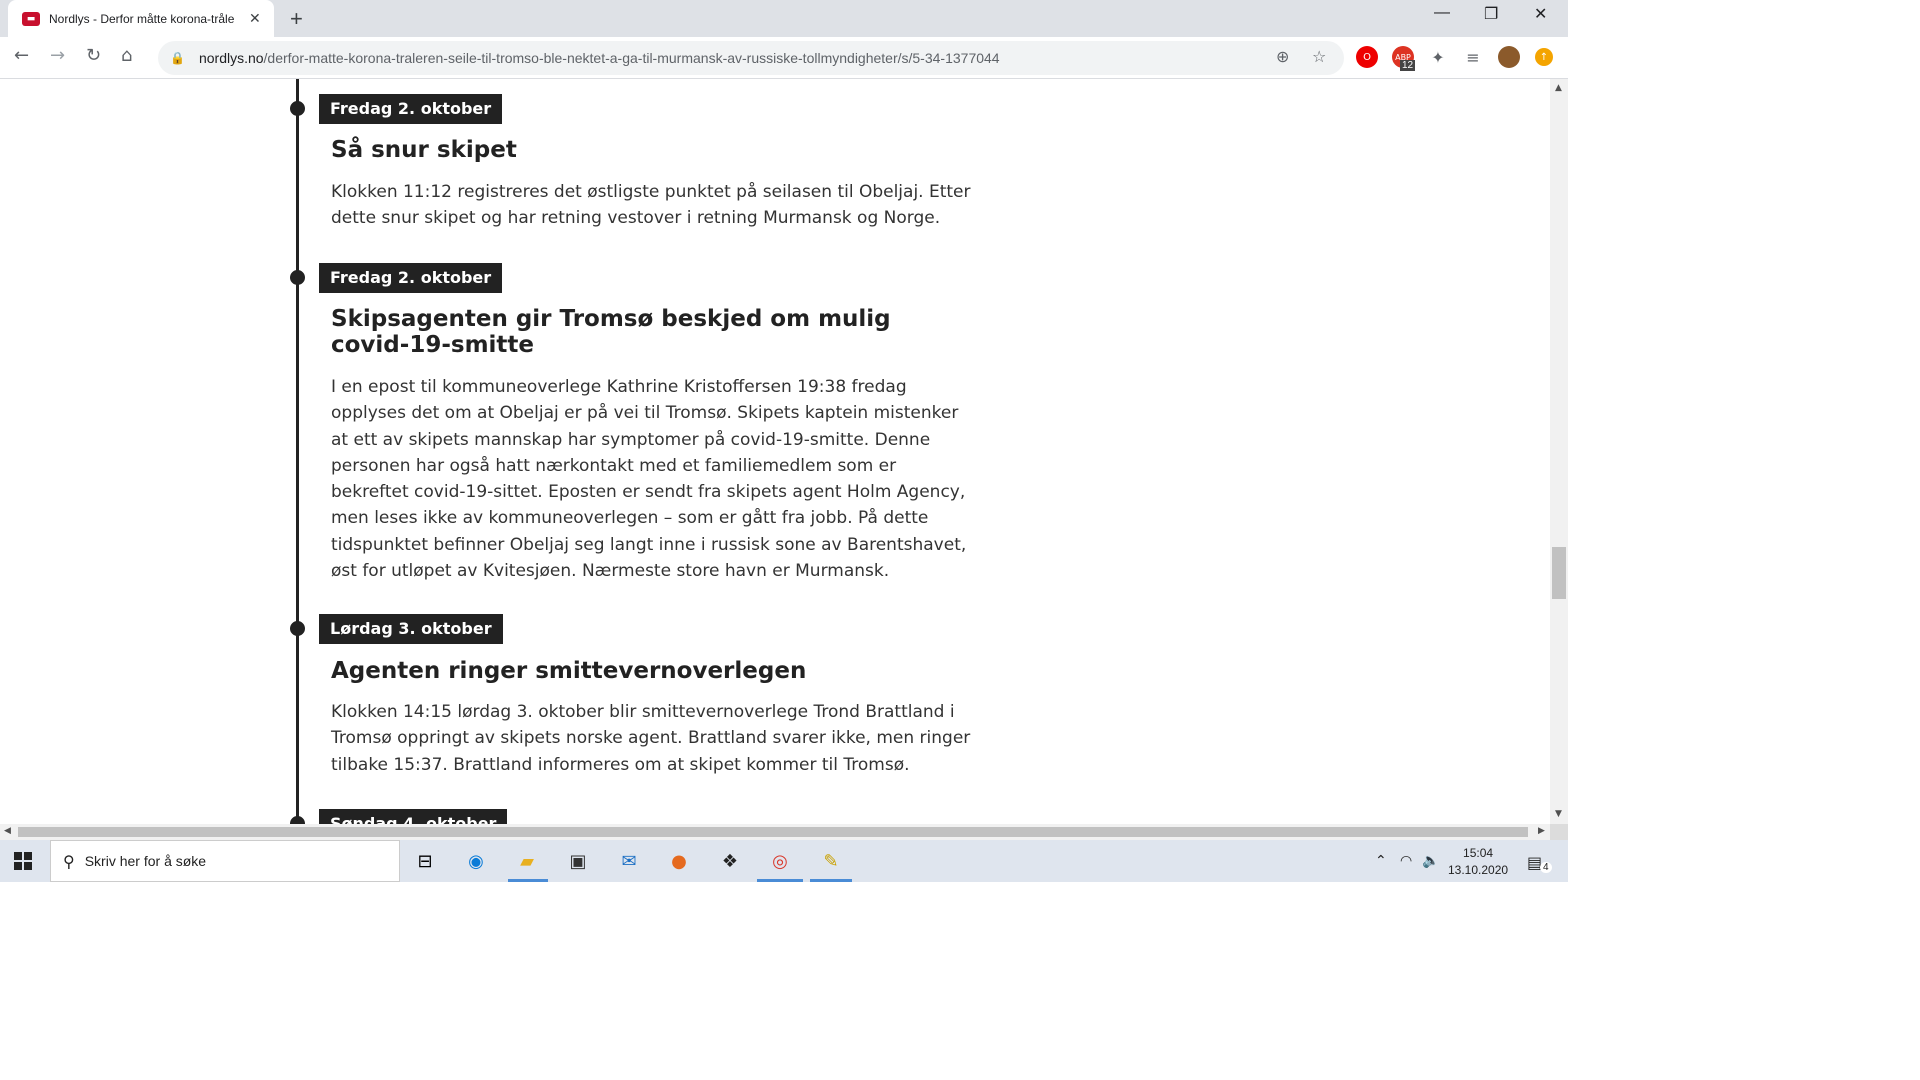 The height and width of the screenshot is (1080, 1920). What do you see at coordinates (1408, 65) in the screenshot?
I see `adblock-badge: 12` at bounding box center [1408, 65].